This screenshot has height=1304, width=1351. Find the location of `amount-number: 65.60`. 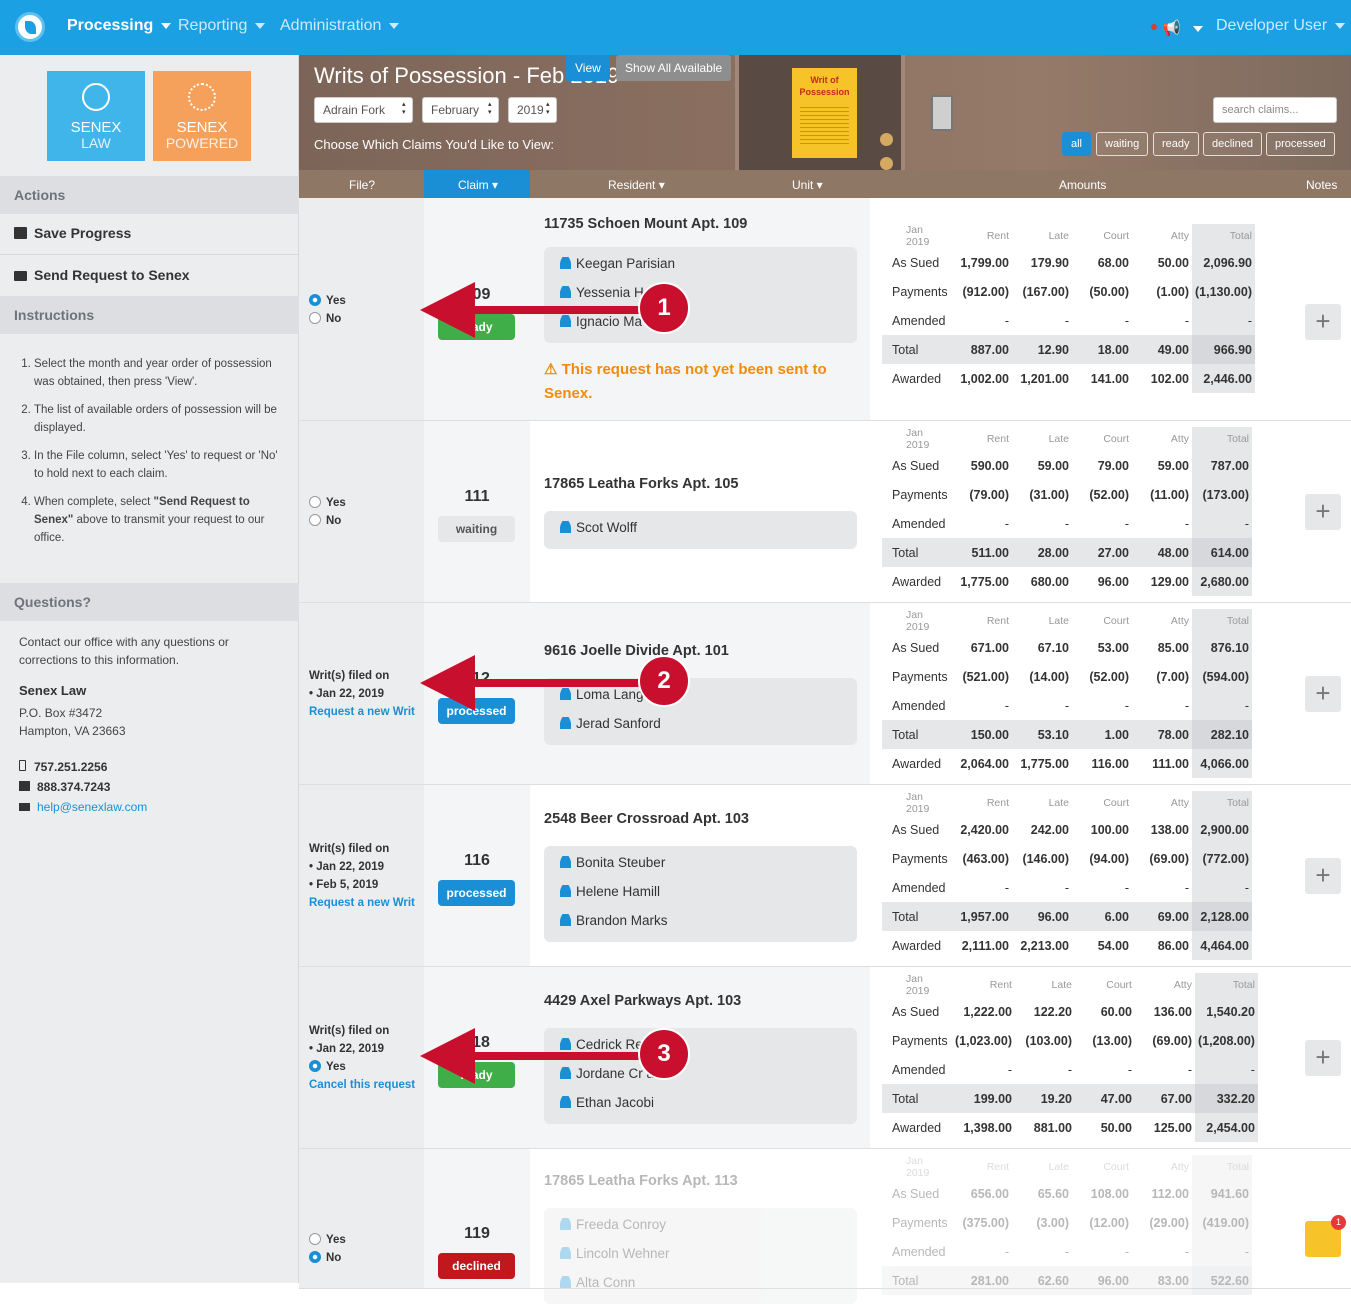

amount-number: 65.60 is located at coordinates (1053, 1193).